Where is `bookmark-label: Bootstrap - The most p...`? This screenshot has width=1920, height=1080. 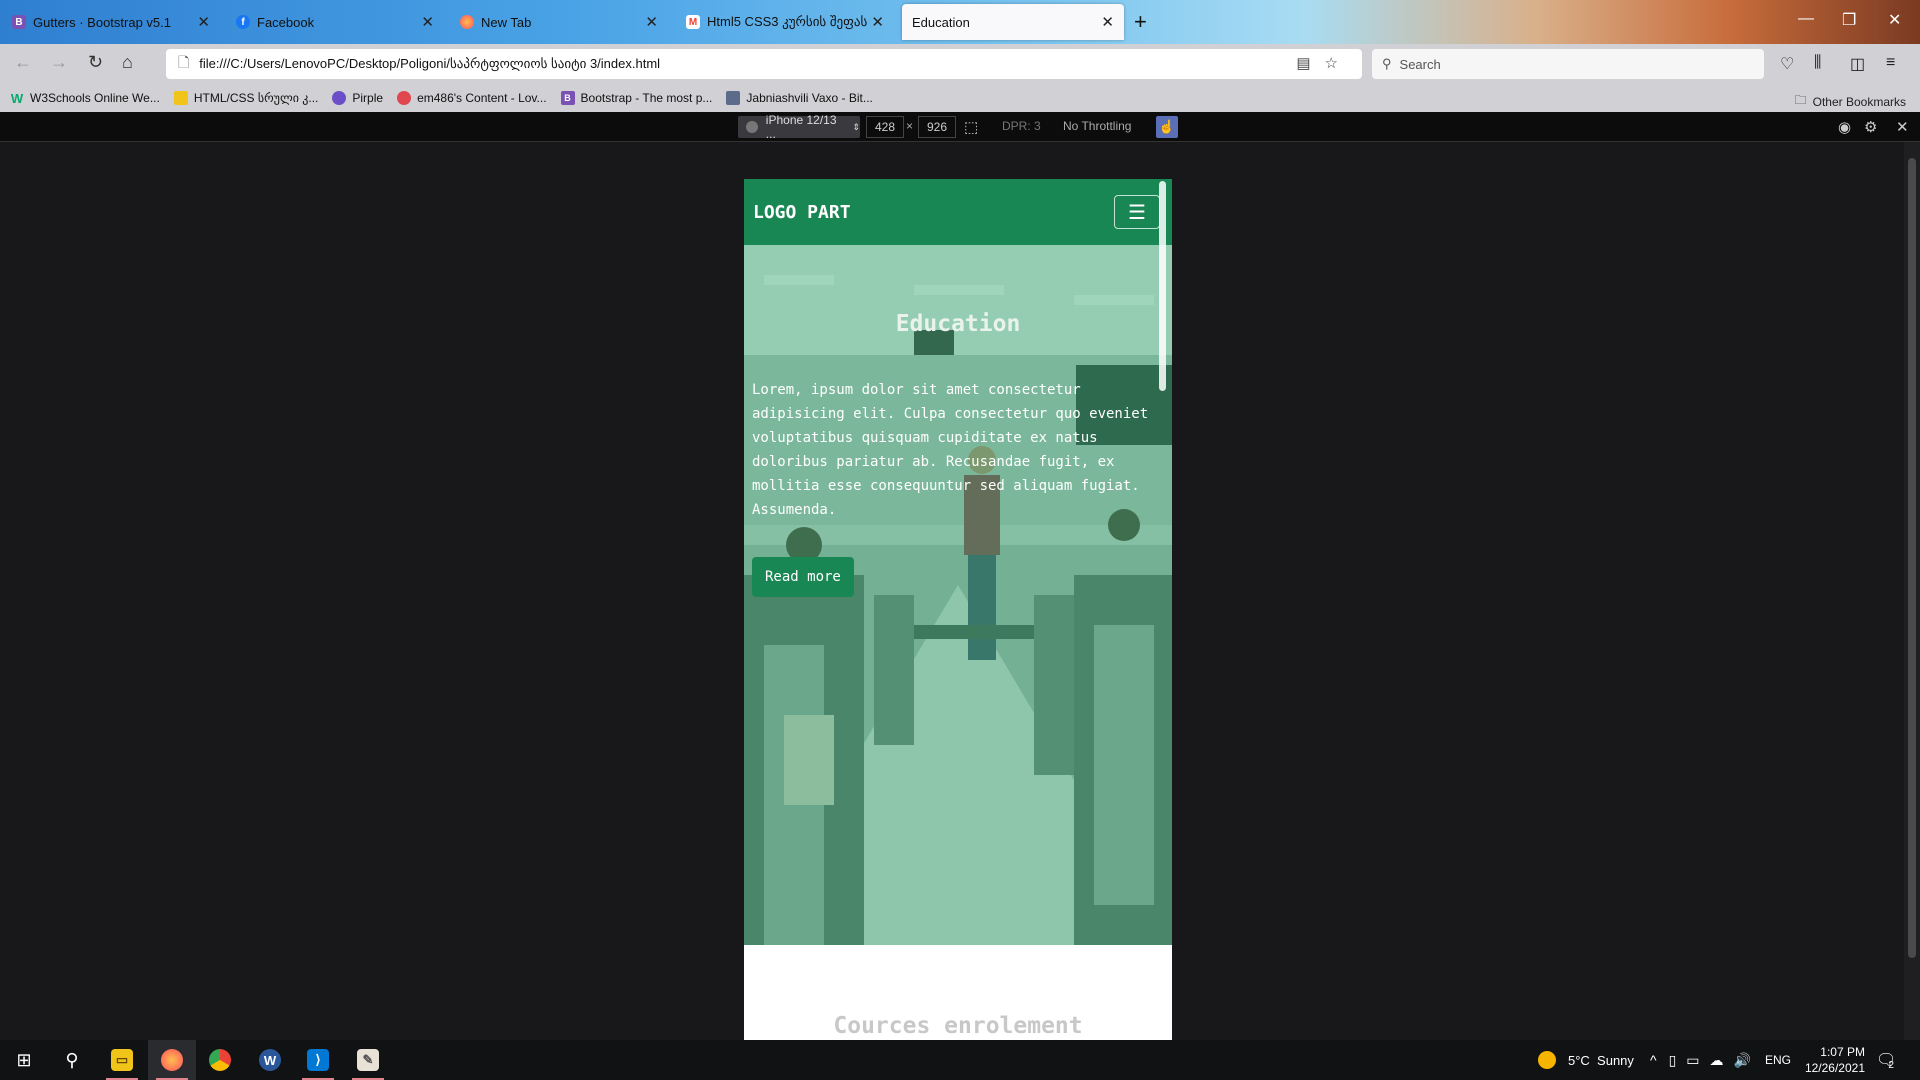 bookmark-label: Bootstrap - The most p... is located at coordinates (646, 98).